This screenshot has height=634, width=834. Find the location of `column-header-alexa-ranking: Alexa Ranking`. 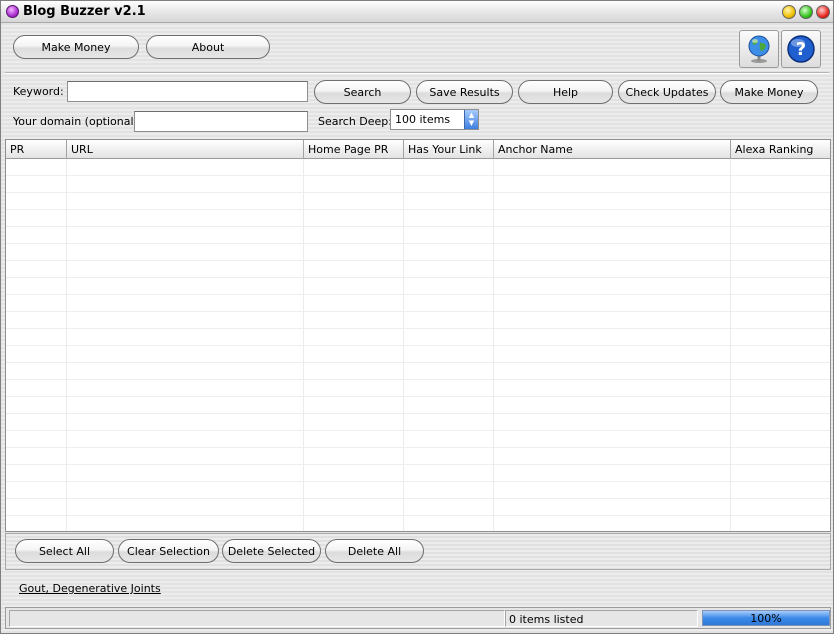

column-header-alexa-ranking: Alexa Ranking is located at coordinates (780, 149).